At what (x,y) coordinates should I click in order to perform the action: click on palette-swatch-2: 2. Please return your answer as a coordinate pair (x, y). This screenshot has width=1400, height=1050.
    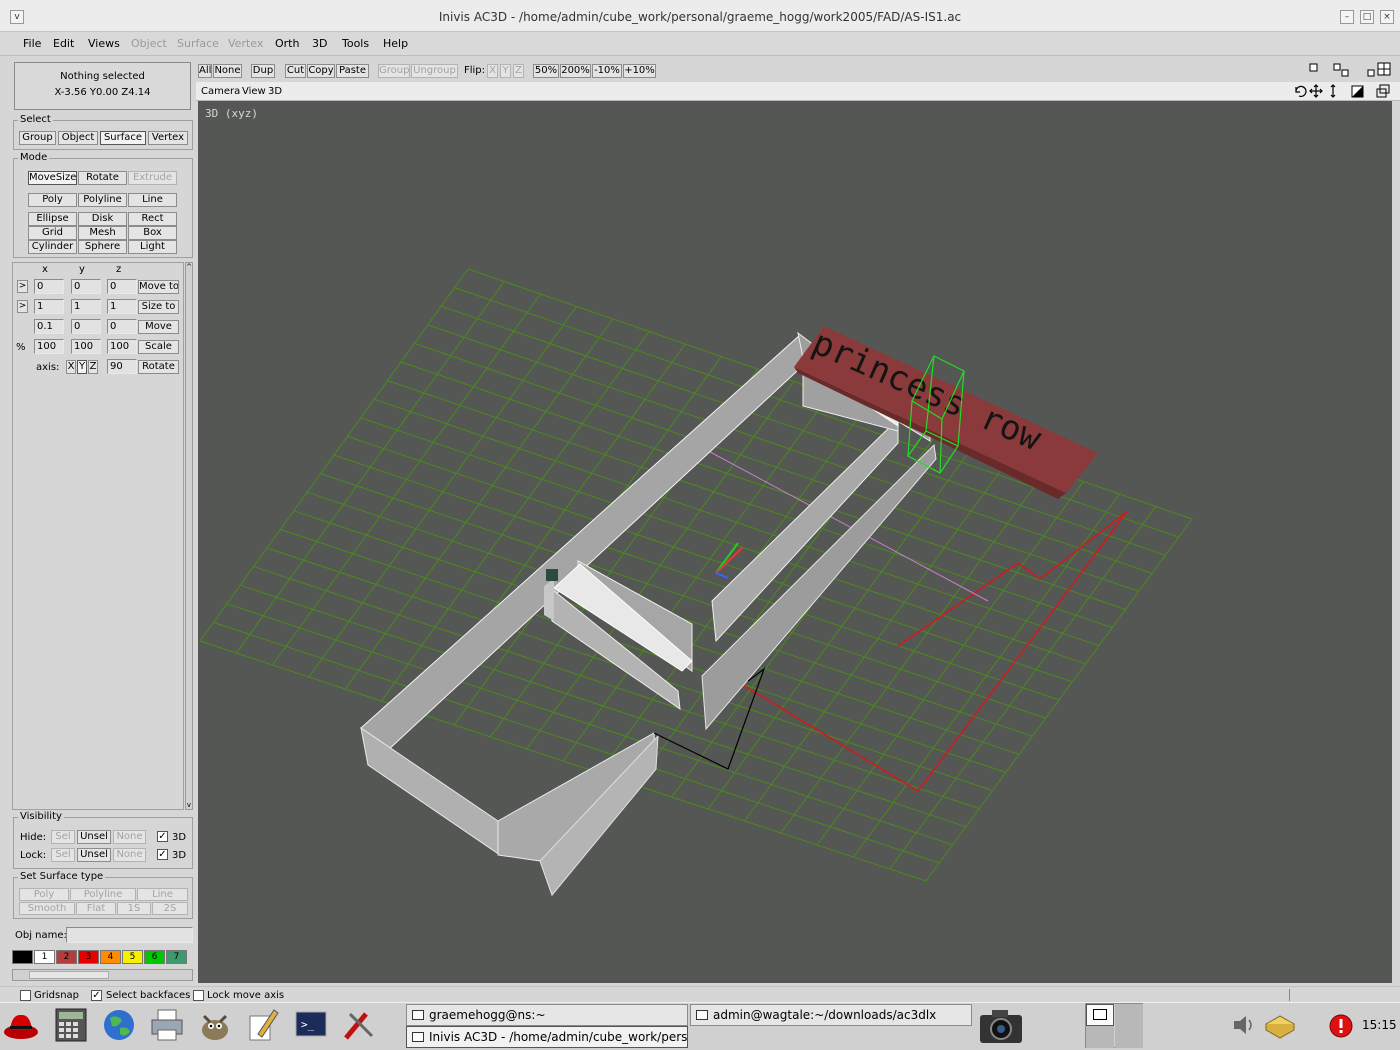
    Looking at the image, I should click on (66, 957).